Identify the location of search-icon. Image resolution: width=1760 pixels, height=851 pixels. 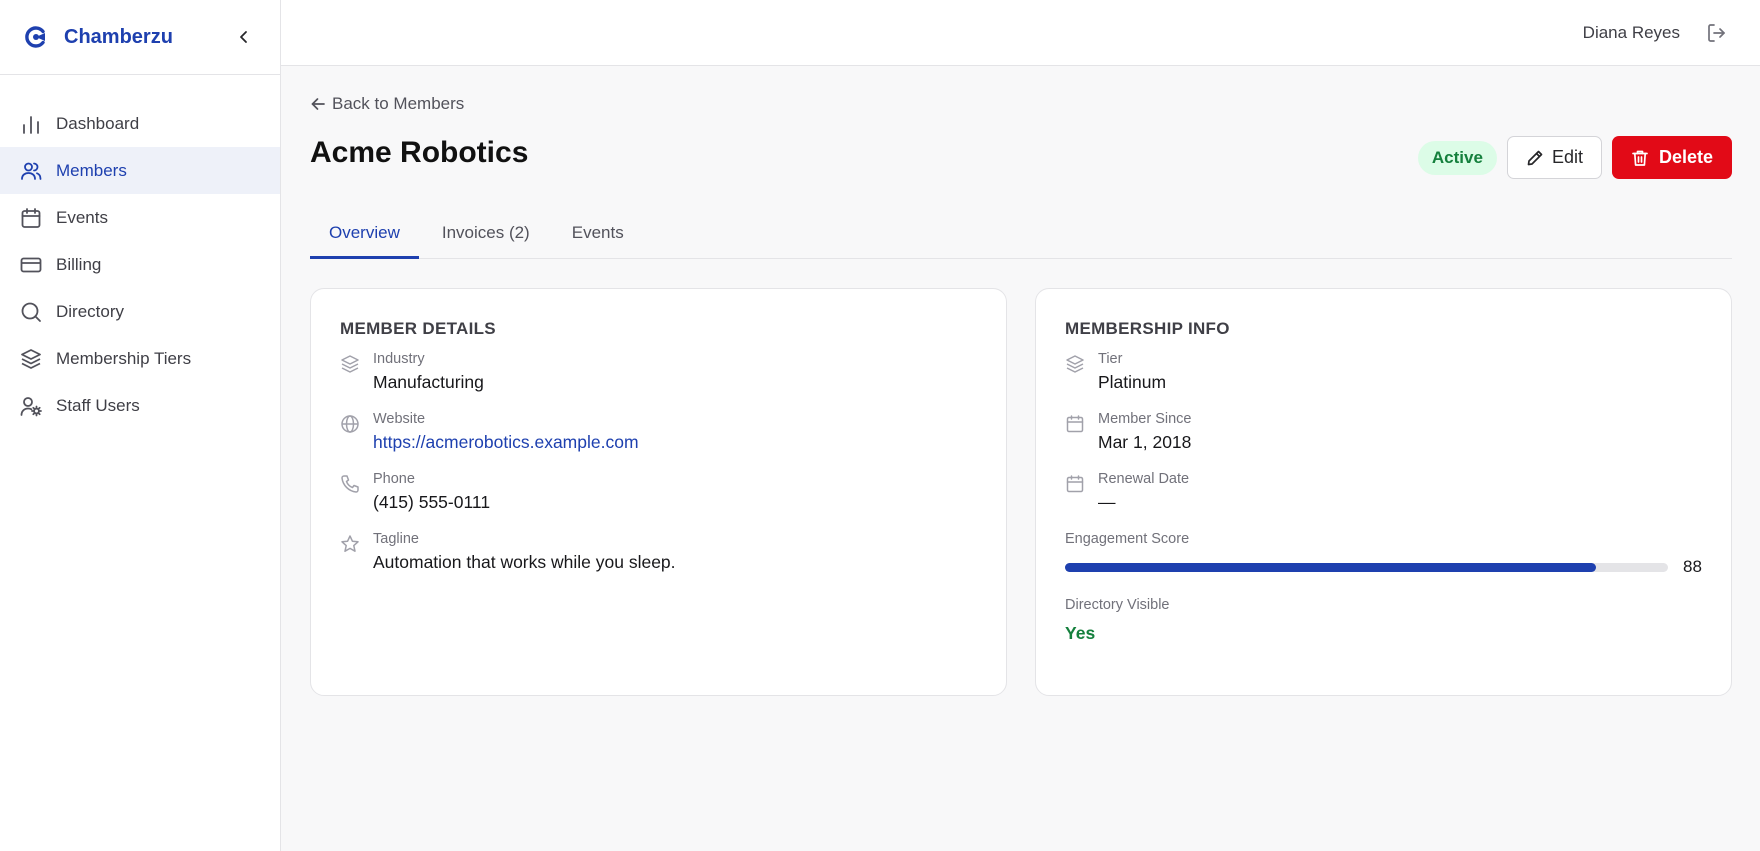
(31, 312).